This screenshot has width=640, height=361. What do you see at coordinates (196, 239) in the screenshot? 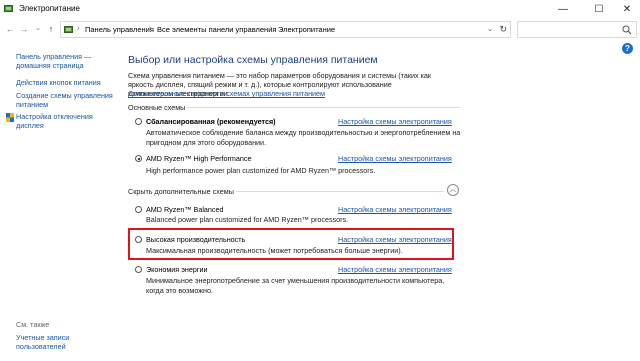
I see `plan-name: Высокая производительность` at bounding box center [196, 239].